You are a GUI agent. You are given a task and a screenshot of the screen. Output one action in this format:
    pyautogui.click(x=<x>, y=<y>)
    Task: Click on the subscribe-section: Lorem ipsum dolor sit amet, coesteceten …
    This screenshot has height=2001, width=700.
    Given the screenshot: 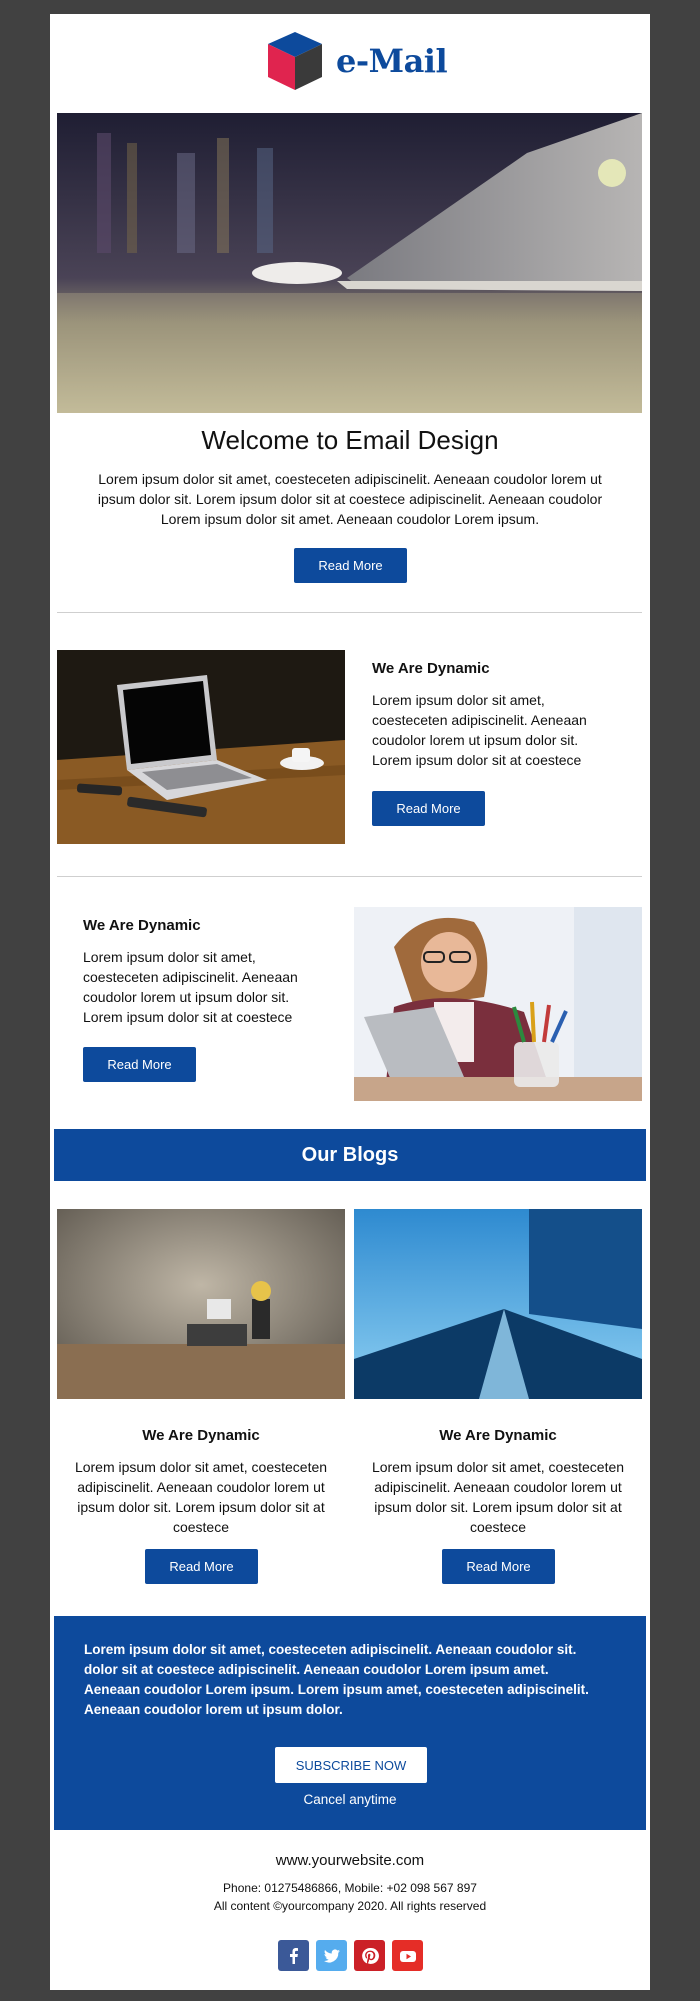 What is the action you would take?
    pyautogui.click(x=350, y=1723)
    